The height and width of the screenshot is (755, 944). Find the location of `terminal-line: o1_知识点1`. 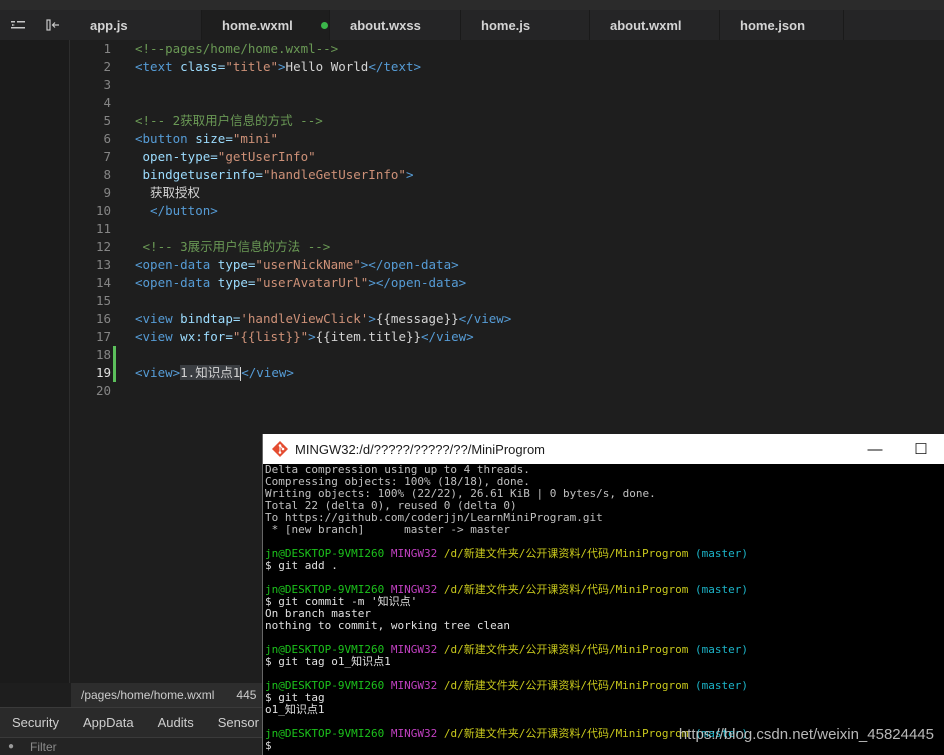

terminal-line: o1_知识点1 is located at coordinates (295, 709).